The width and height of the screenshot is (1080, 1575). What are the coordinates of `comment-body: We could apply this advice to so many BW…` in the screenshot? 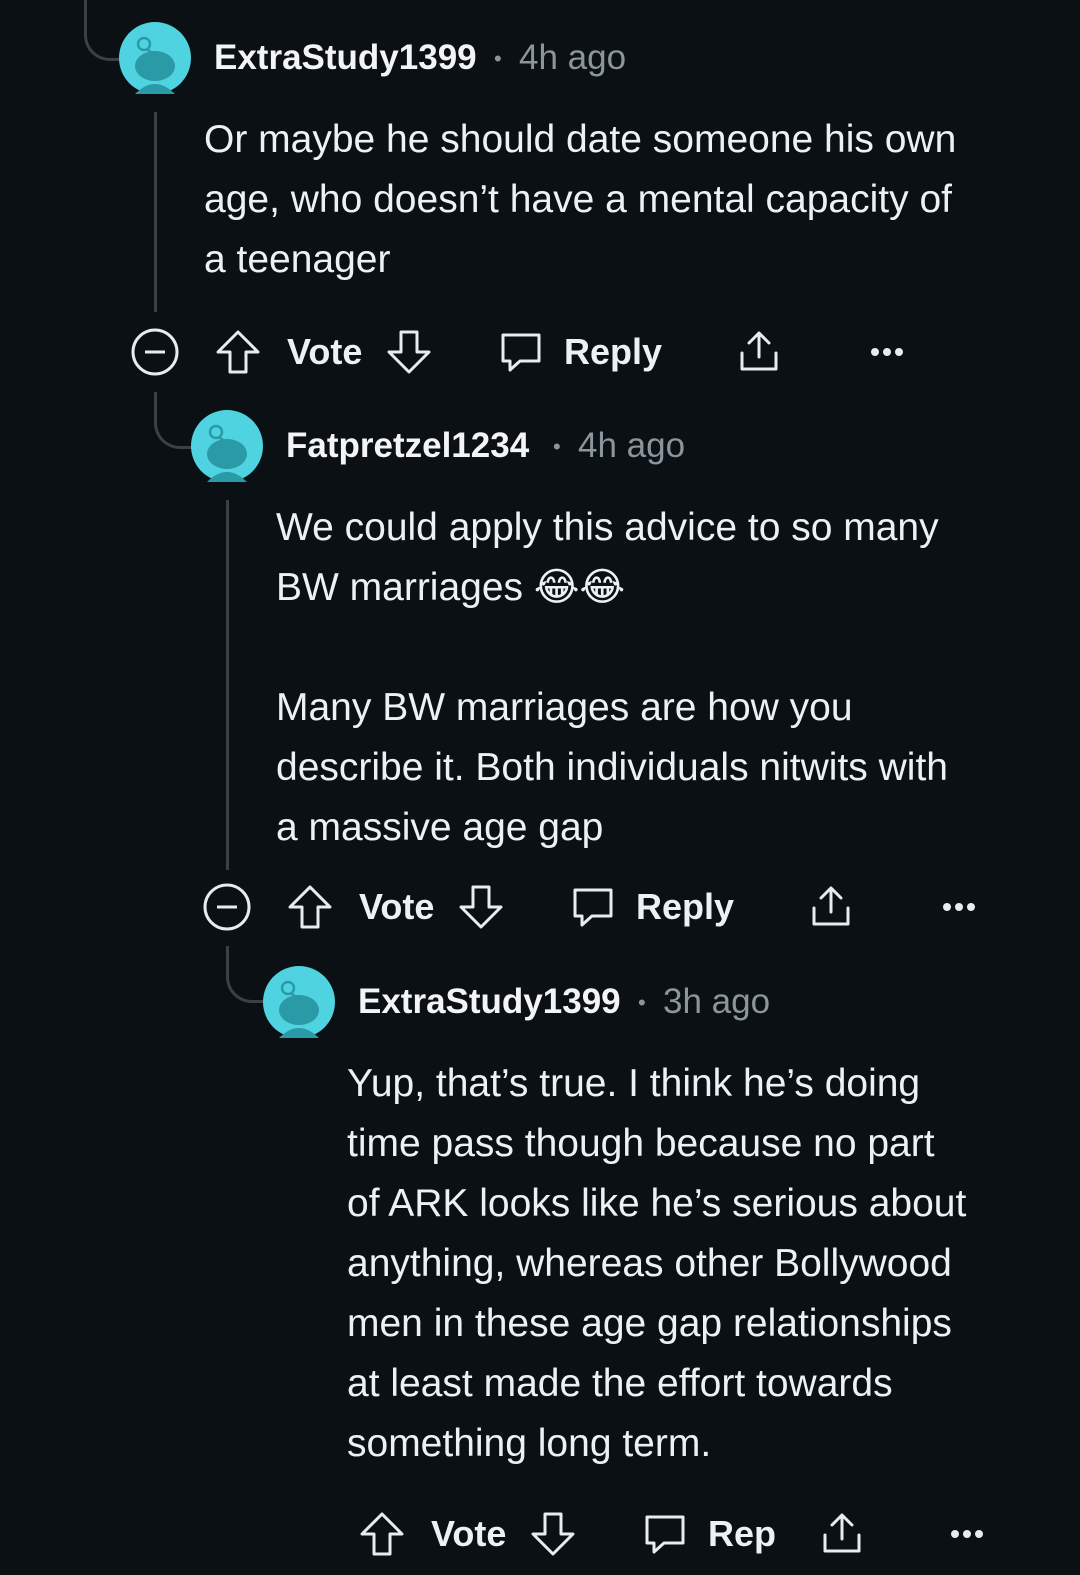 It's located at (612, 677).